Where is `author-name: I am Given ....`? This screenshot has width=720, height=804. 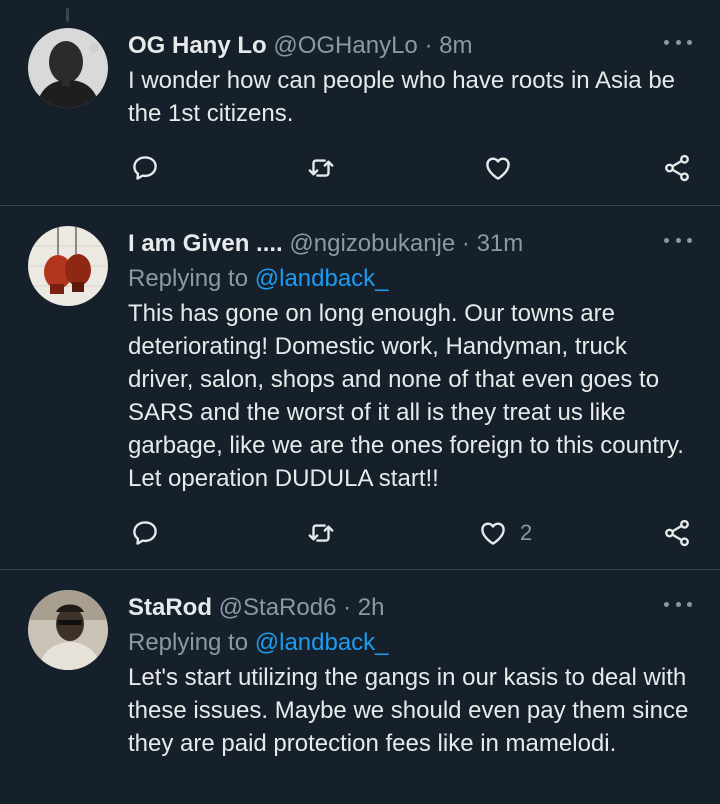
author-name: I am Given .... is located at coordinates (205, 243).